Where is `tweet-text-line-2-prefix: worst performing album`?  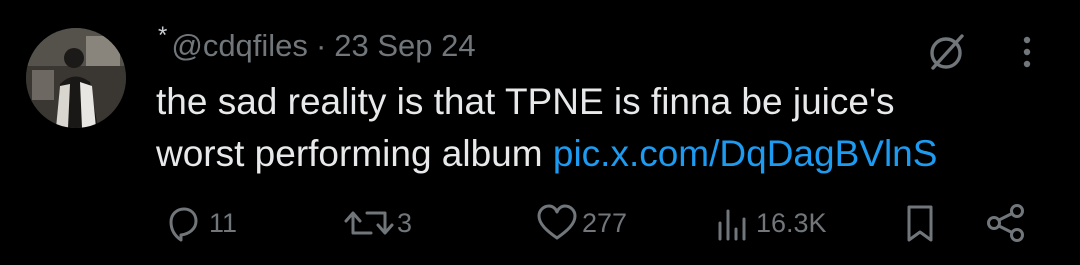 tweet-text-line-2-prefix: worst performing album is located at coordinates (354, 153).